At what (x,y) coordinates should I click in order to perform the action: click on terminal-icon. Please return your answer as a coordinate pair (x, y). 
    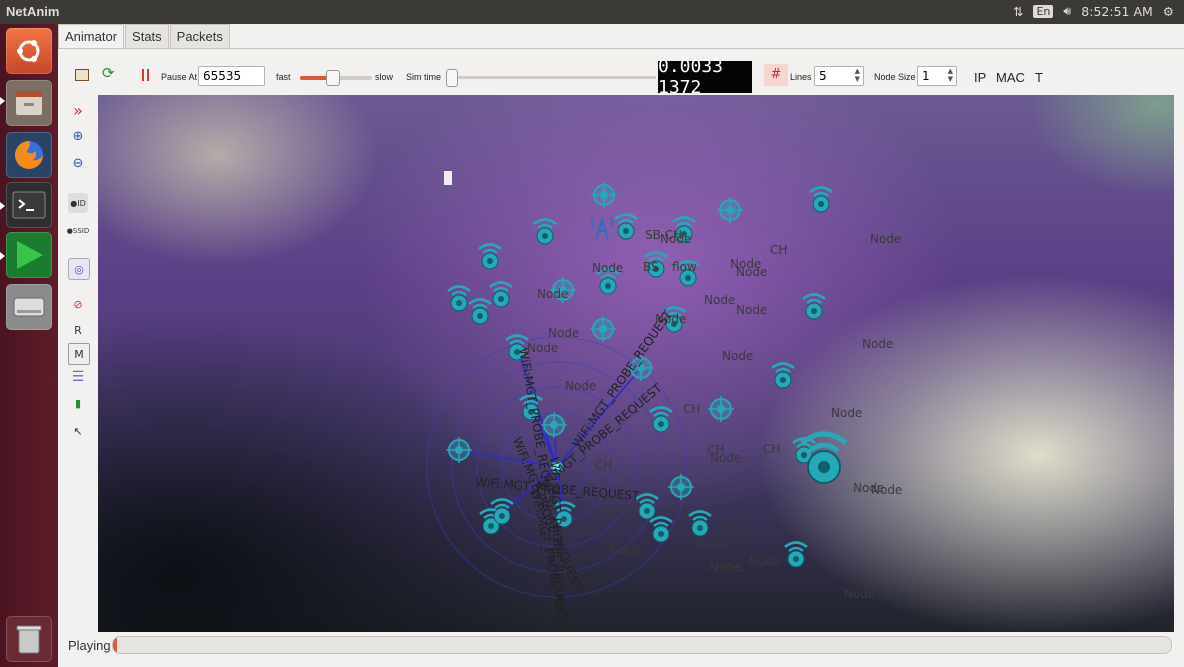
    Looking at the image, I should click on (29, 205).